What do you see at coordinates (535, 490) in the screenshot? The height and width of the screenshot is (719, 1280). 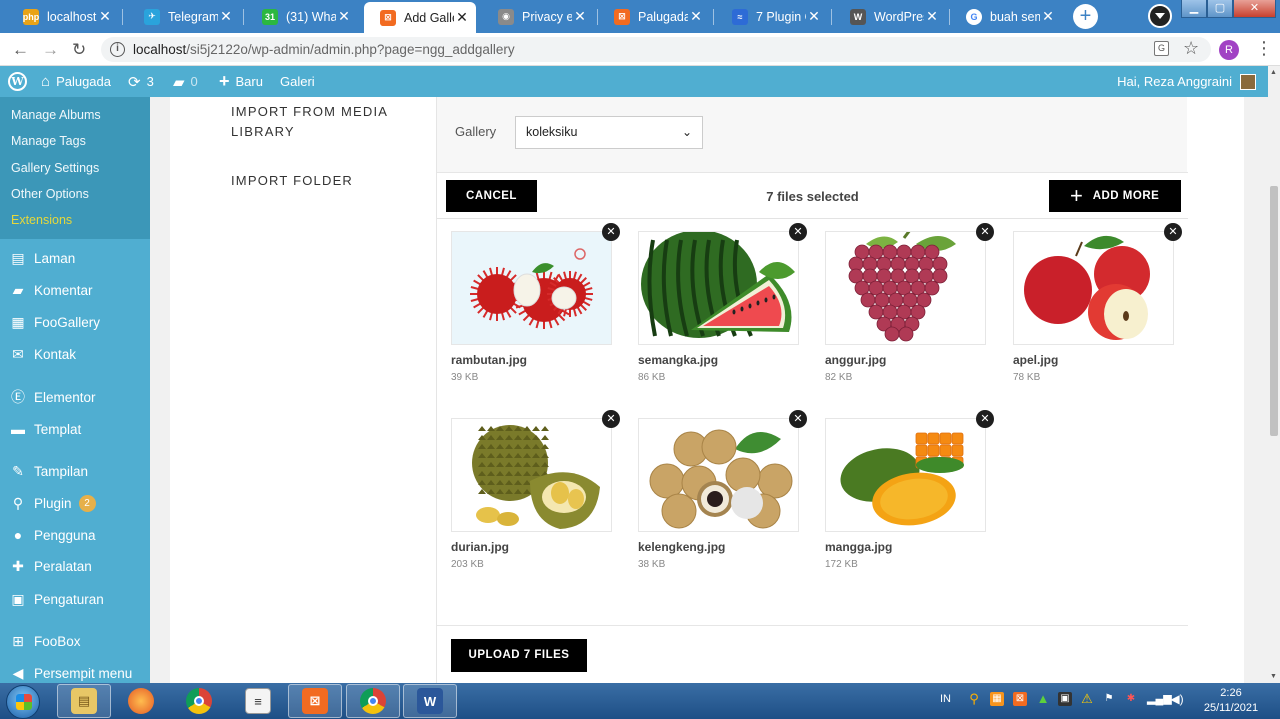 I see `file-thumbnail: ✕ durian.jpg 203 KB` at bounding box center [535, 490].